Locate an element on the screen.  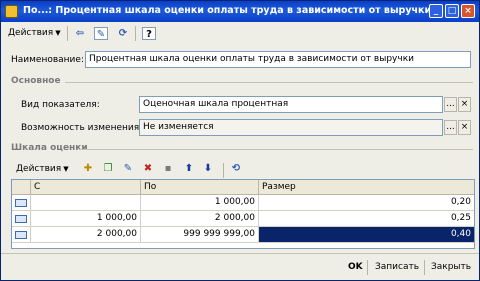
minimize-icon: _ is located at coordinates (436, 11).